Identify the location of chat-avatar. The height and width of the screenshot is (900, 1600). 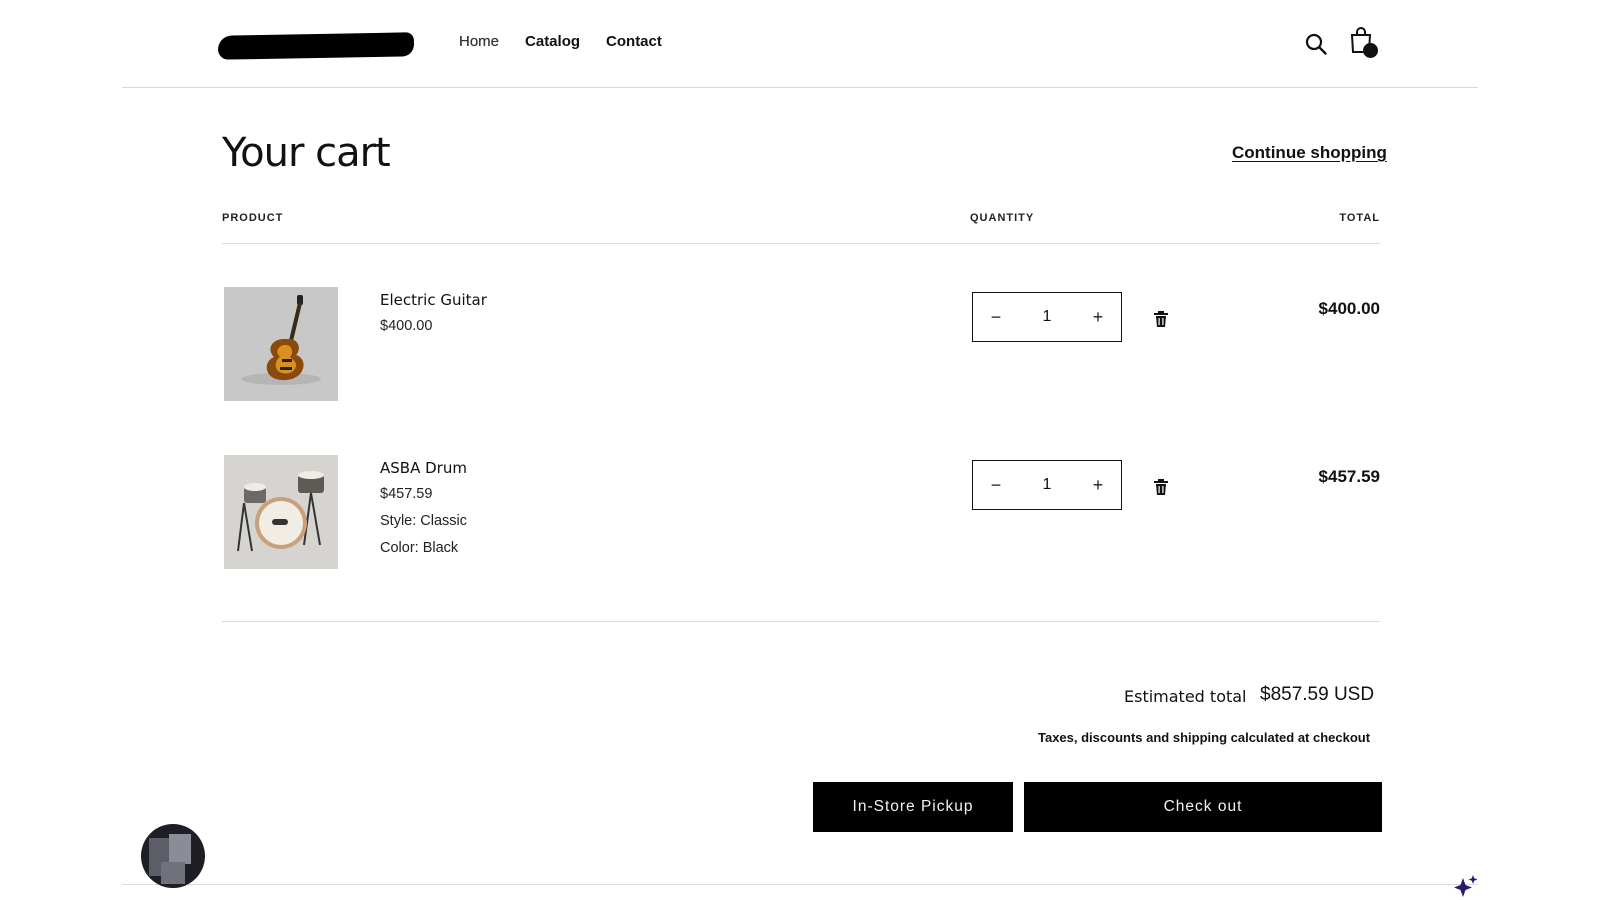
(173, 856).